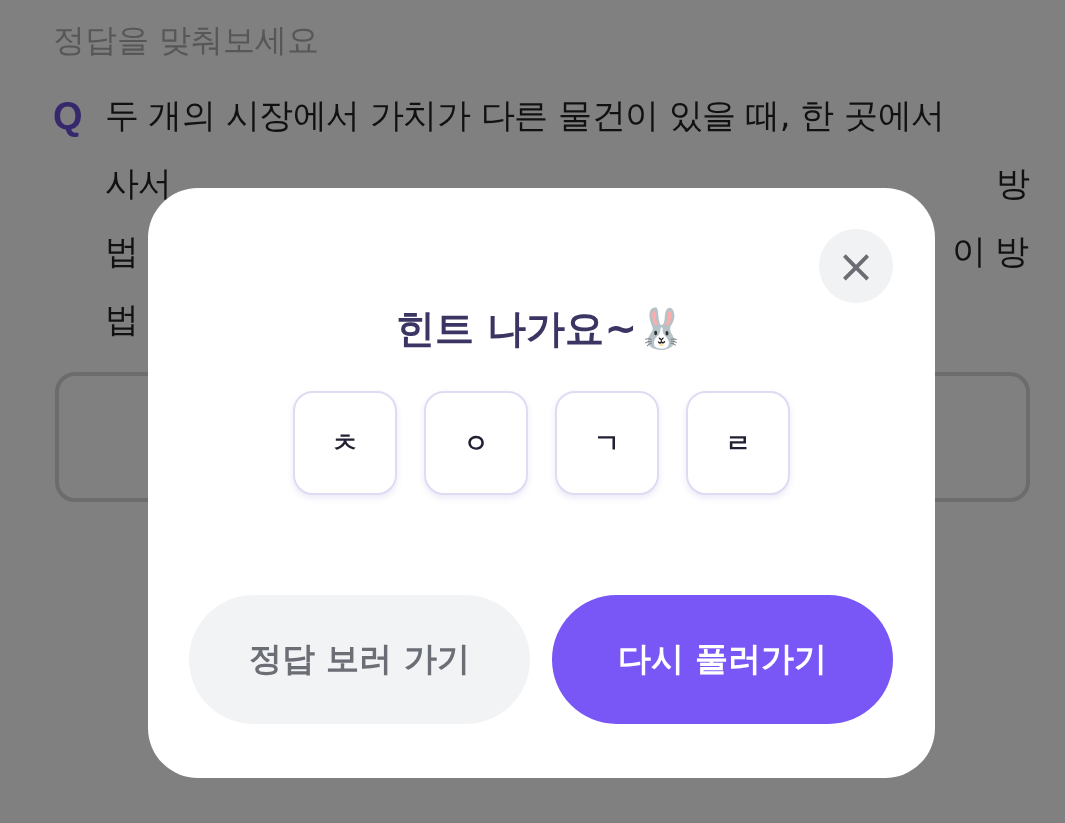  Describe the element at coordinates (1012, 183) in the screenshot. I see `question-text: 방` at that location.